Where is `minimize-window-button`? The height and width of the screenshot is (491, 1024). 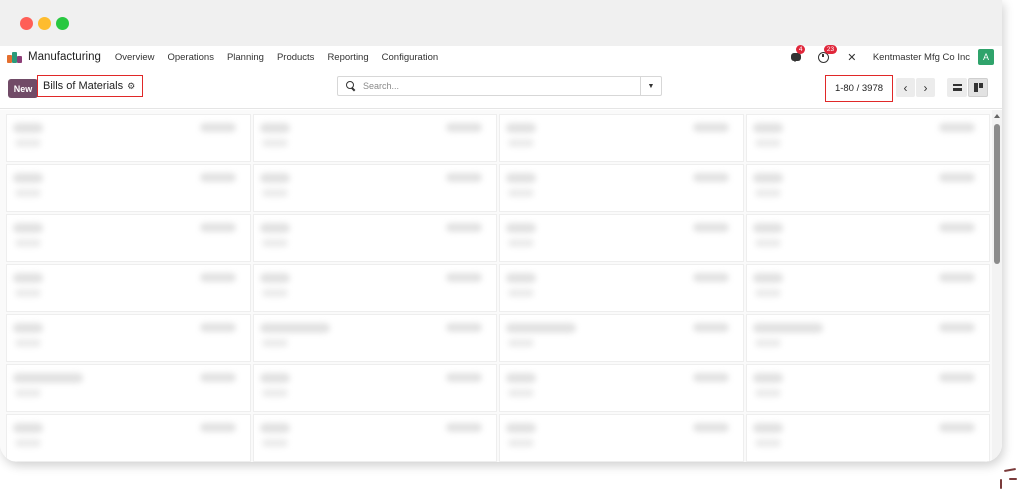
minimize-window-button is located at coordinates (44, 23).